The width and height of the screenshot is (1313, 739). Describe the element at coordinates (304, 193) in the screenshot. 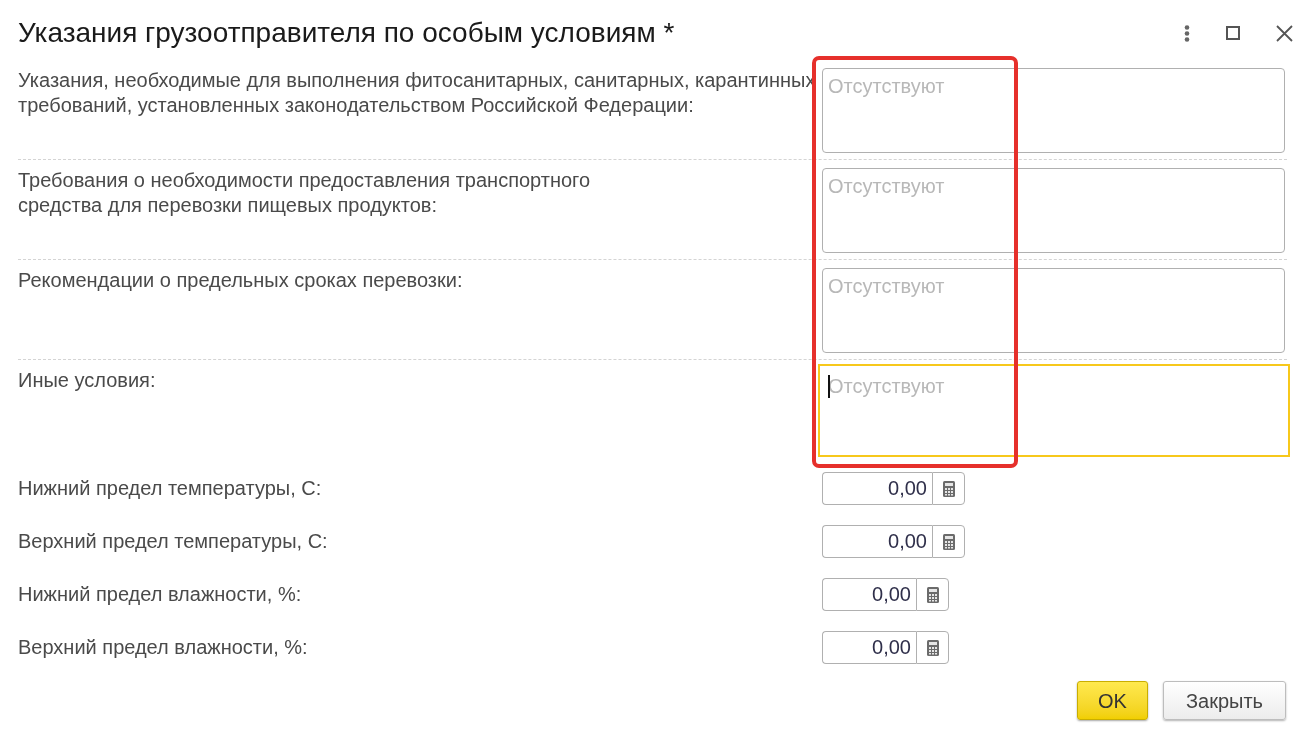

I see `field-label: Требования о необходимости предоставления транспортного средства для перевозки пищевых продуктов:` at that location.